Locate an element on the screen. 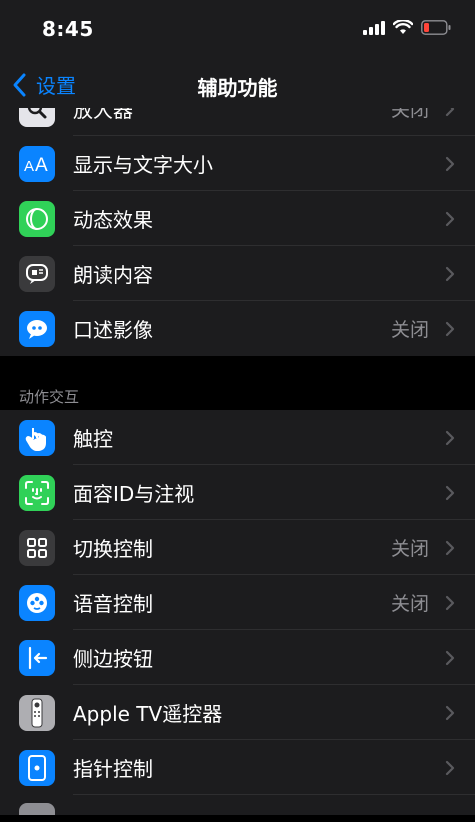 This screenshot has height=822, width=475. switch-control-icon is located at coordinates (37, 547).